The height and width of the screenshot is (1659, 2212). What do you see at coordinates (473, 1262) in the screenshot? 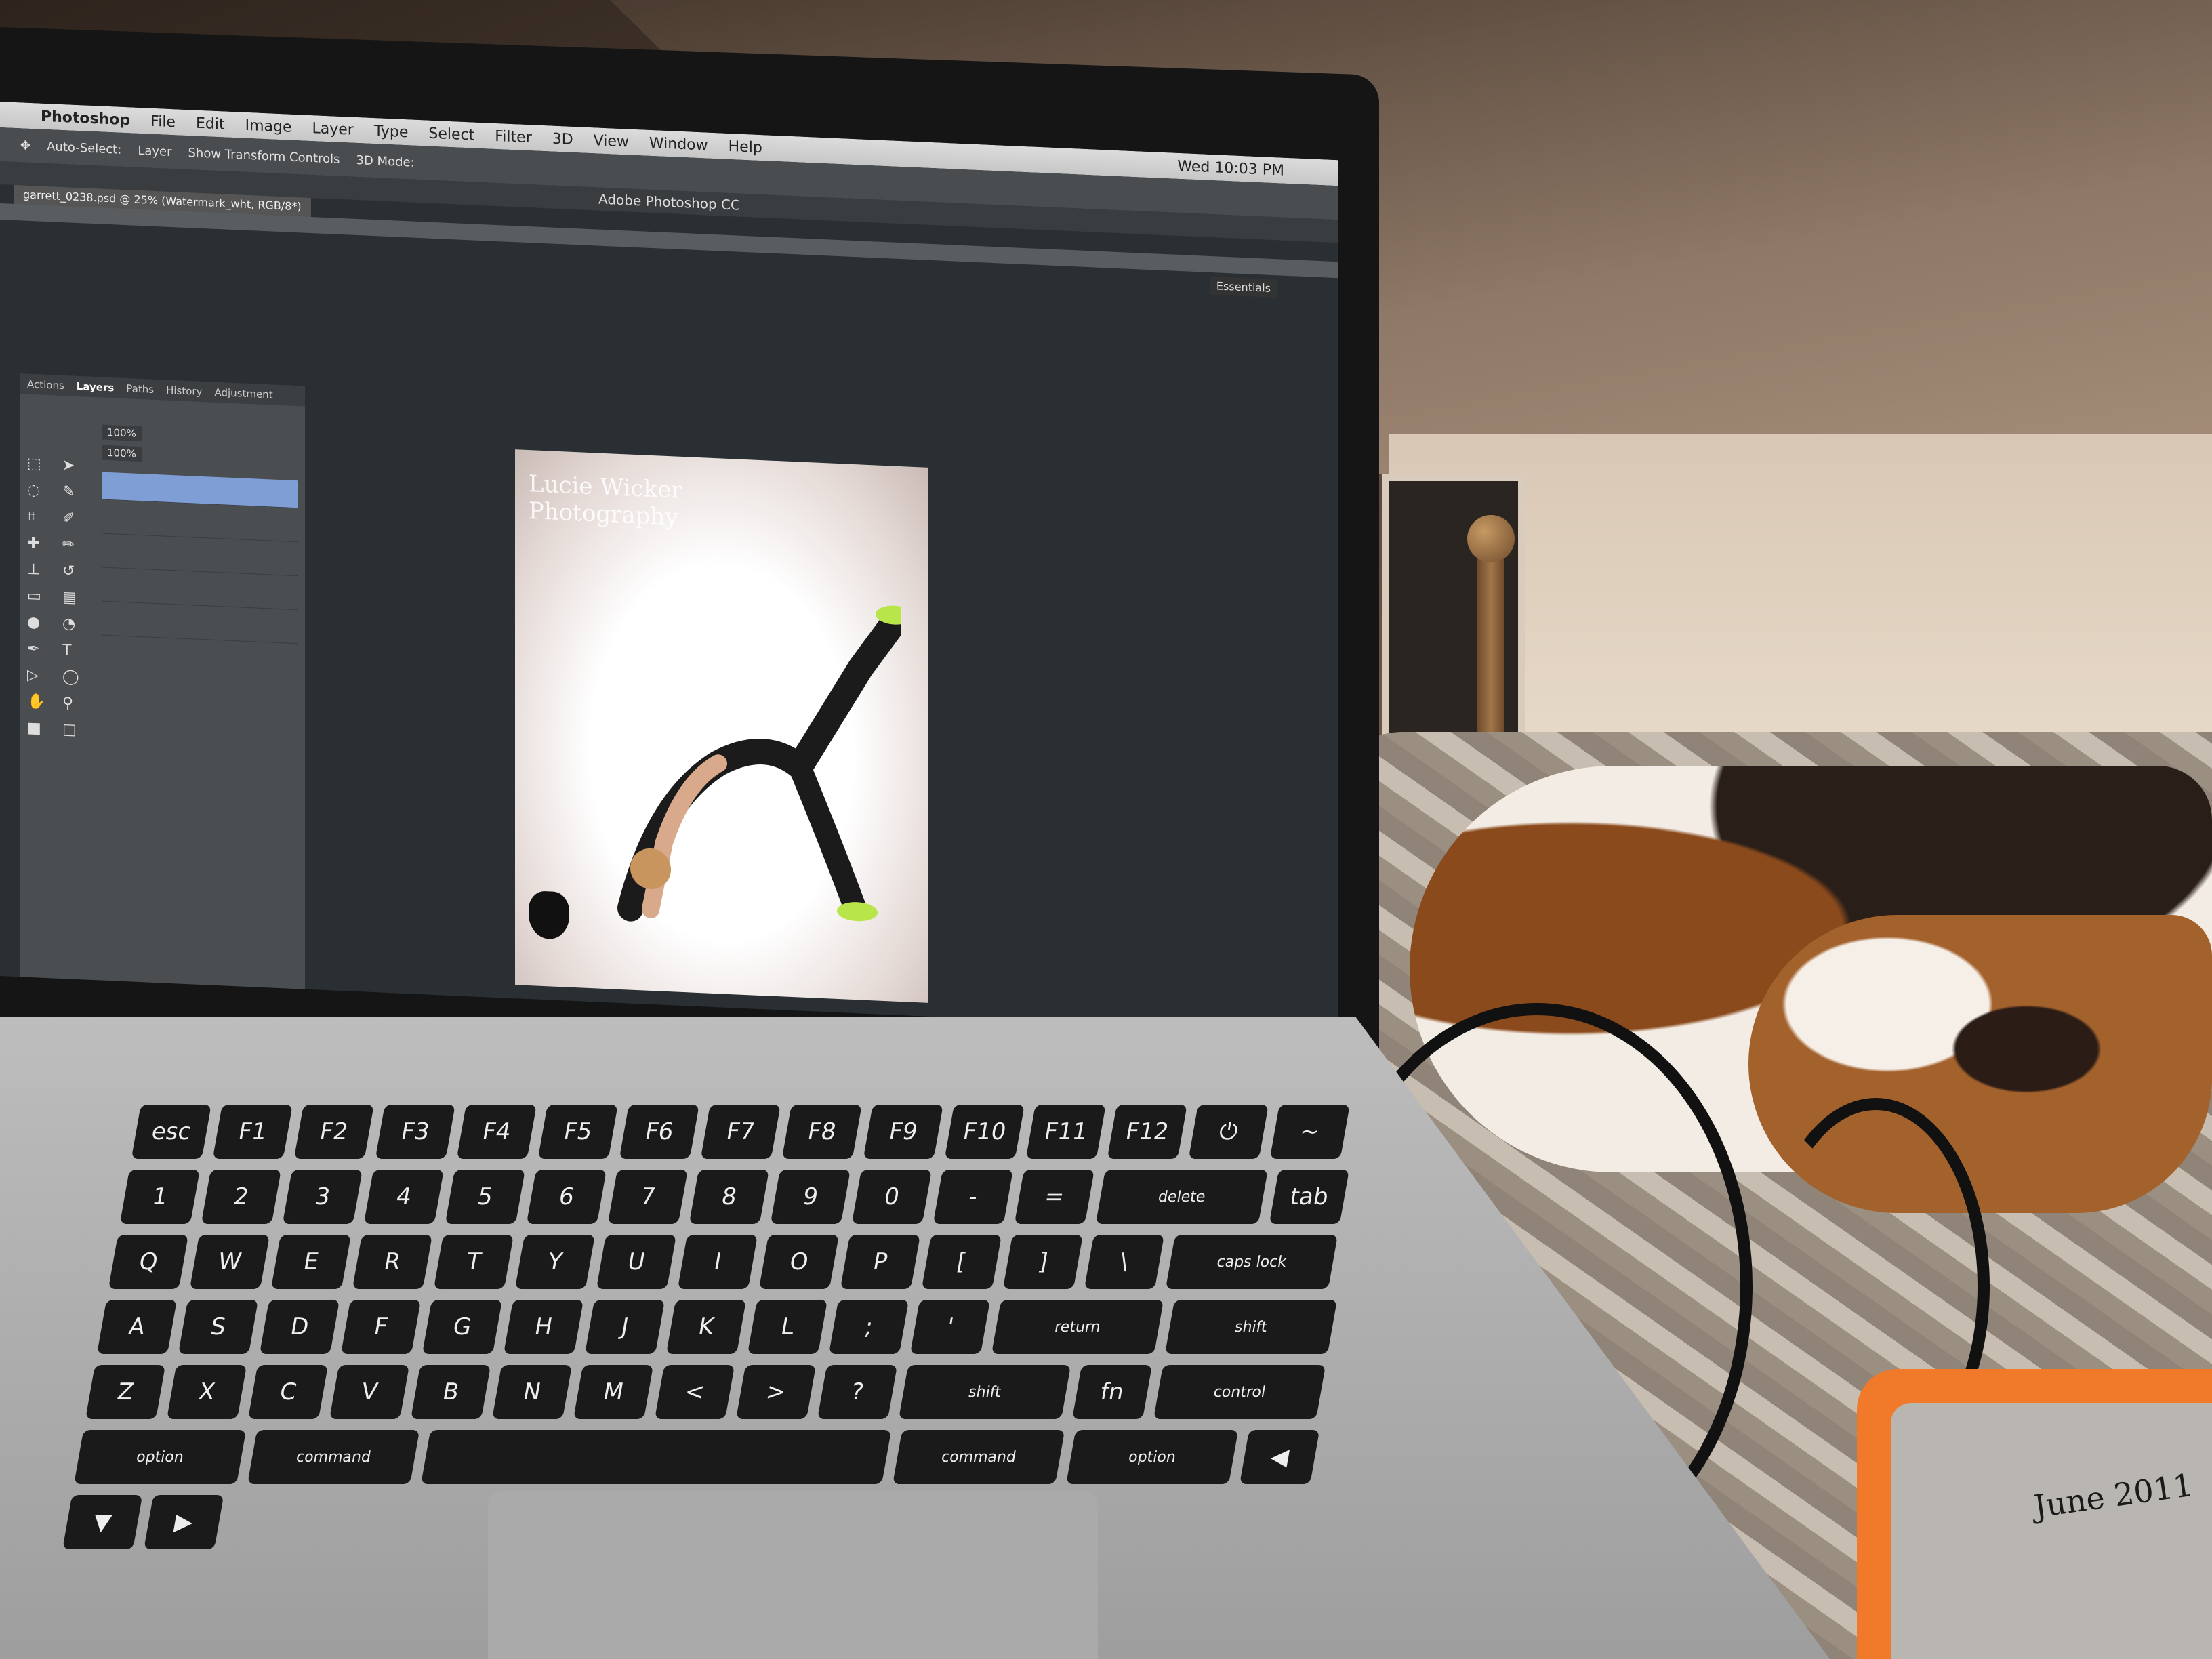
I see `key-r2-5: T` at bounding box center [473, 1262].